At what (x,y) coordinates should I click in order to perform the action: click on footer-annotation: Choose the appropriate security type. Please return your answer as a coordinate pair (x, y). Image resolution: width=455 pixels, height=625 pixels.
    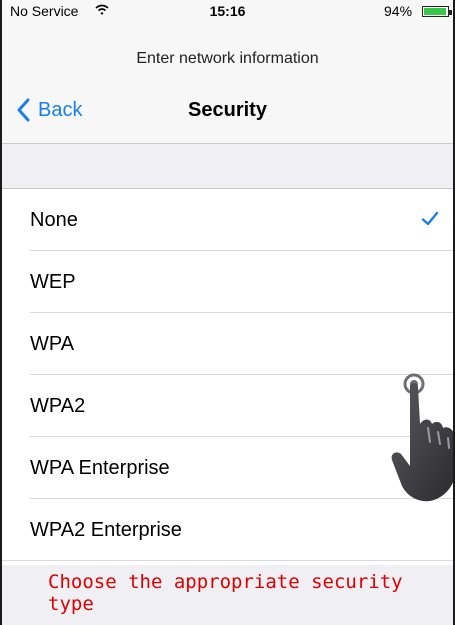
    Looking at the image, I should click on (227, 595).